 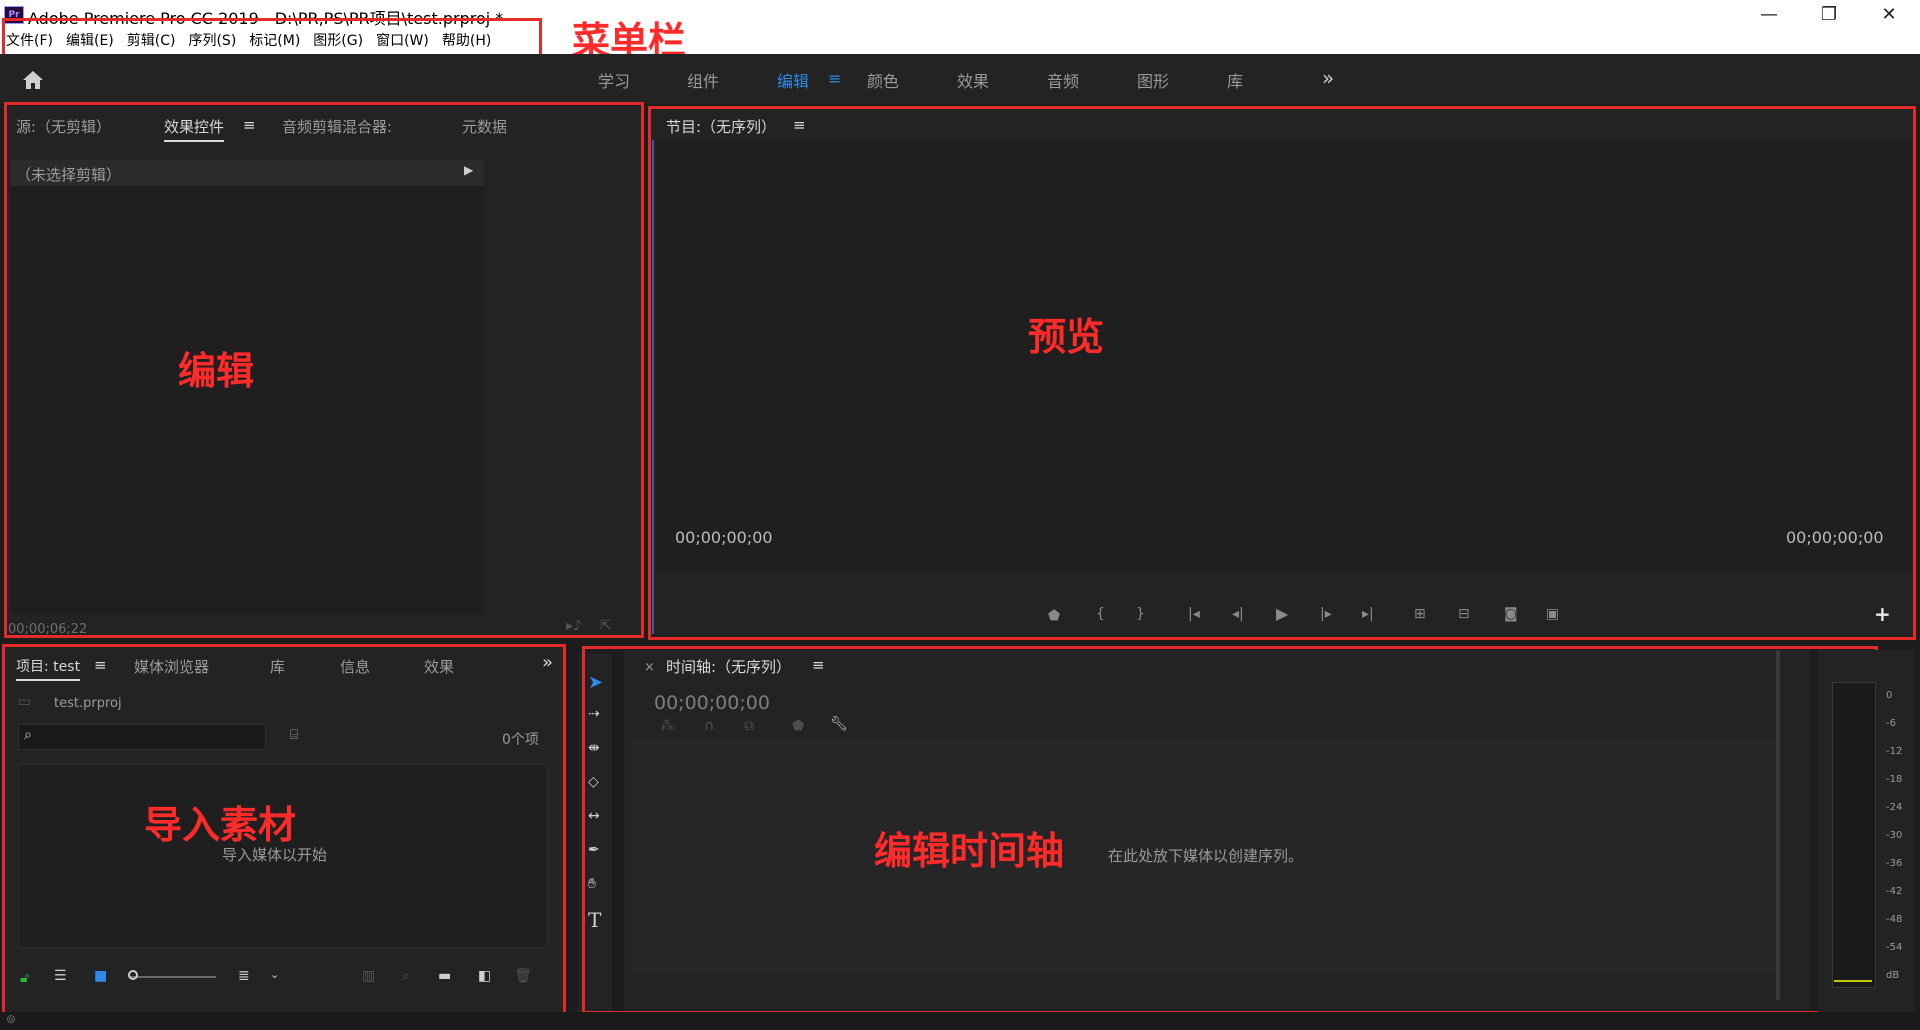 I want to click on close-button: ✕, so click(x=1889, y=15).